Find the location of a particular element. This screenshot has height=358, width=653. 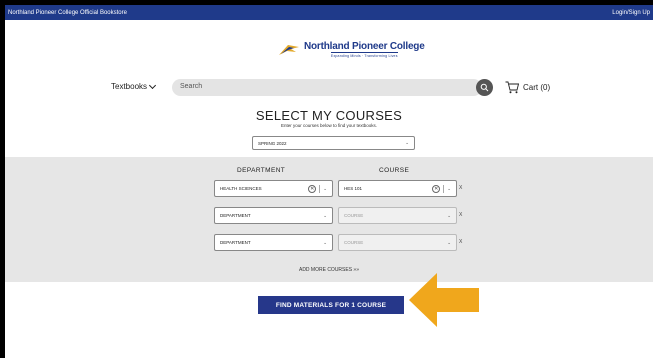

department-value: HEALTH SCIENCES is located at coordinates (241, 188).